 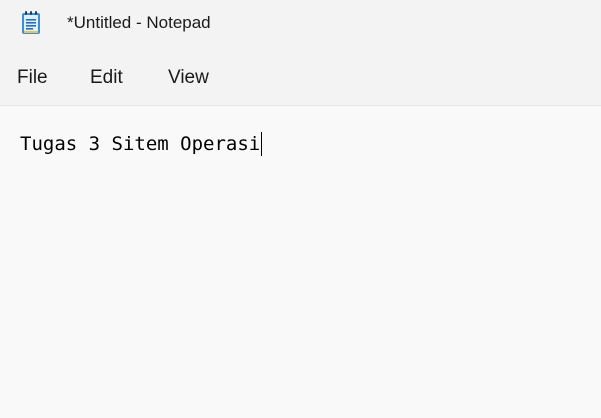 I want to click on title-bar: *Untitled - Notepad, so click(x=300, y=23).